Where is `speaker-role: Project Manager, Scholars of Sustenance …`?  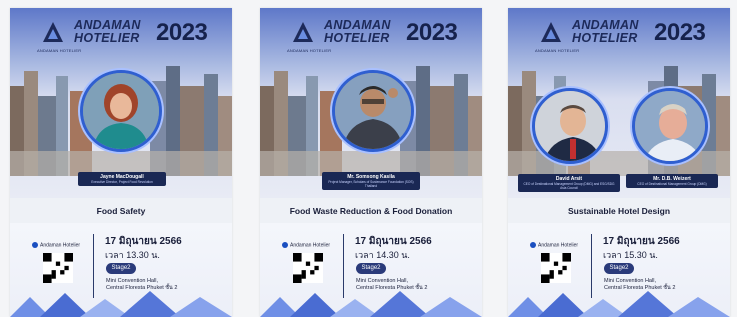 speaker-role: Project Manager, Scholars of Sustenance … is located at coordinates (371, 184).